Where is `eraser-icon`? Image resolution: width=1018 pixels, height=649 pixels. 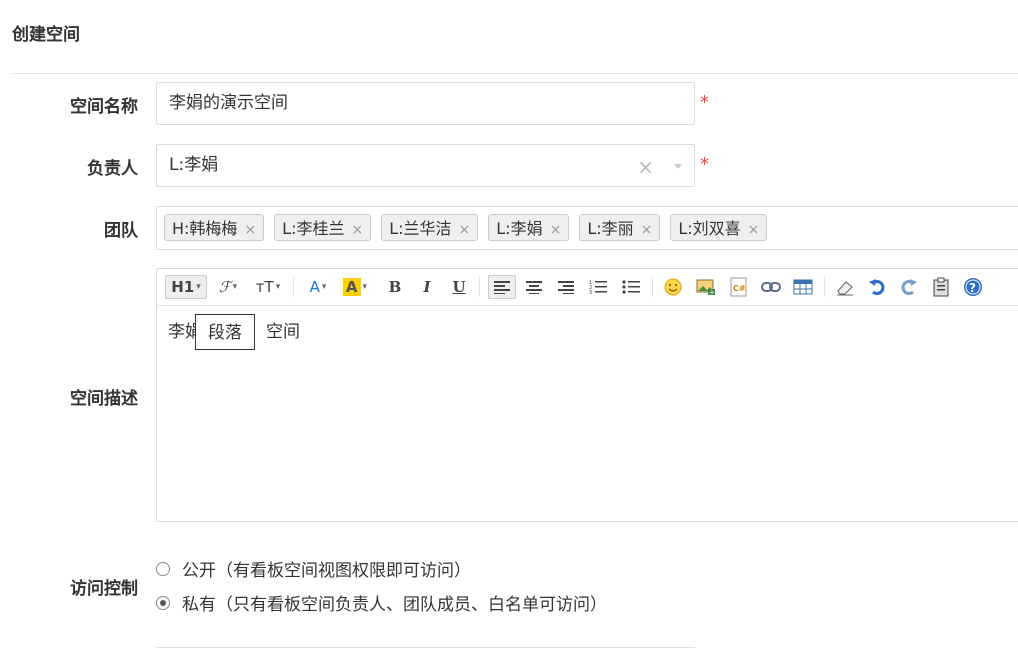
eraser-icon is located at coordinates (845, 288).